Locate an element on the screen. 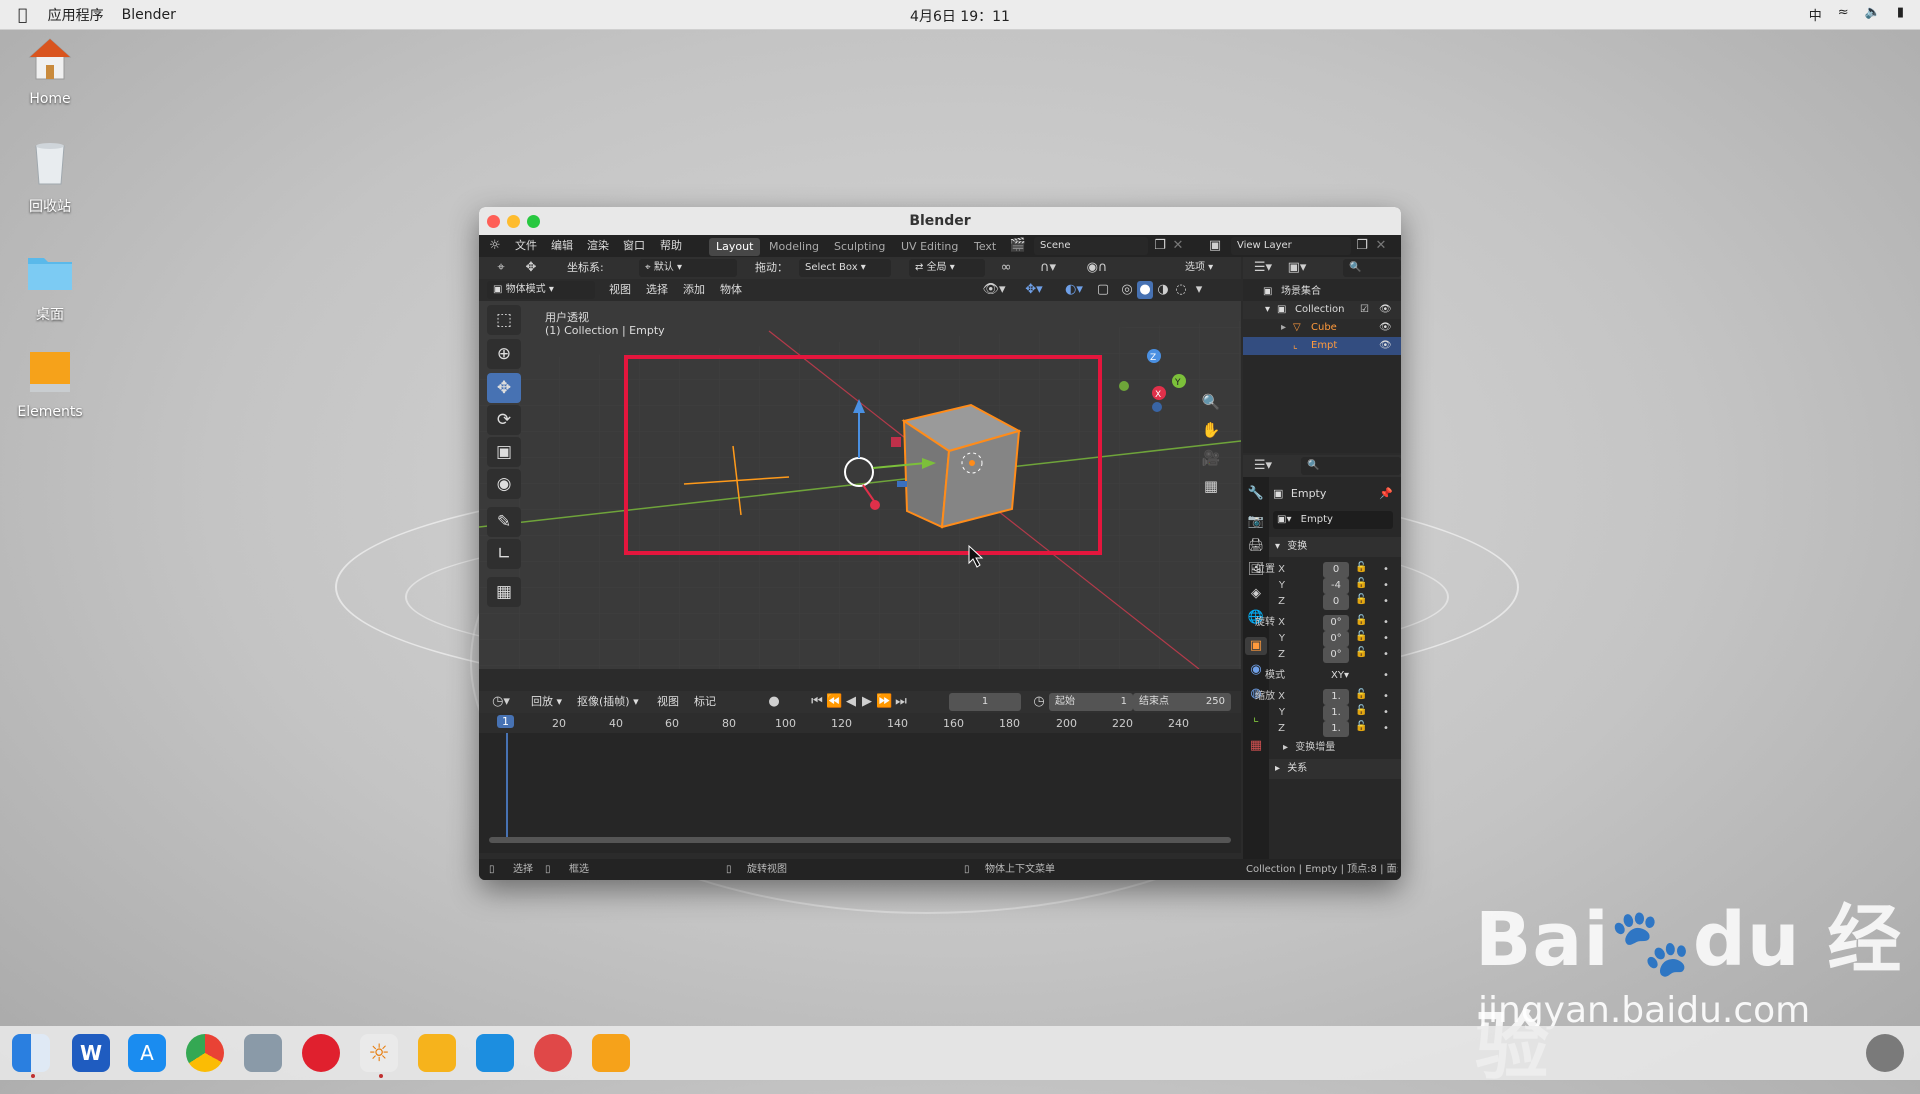  outliner-editor-icon: ☰▾ is located at coordinates (1263, 268).